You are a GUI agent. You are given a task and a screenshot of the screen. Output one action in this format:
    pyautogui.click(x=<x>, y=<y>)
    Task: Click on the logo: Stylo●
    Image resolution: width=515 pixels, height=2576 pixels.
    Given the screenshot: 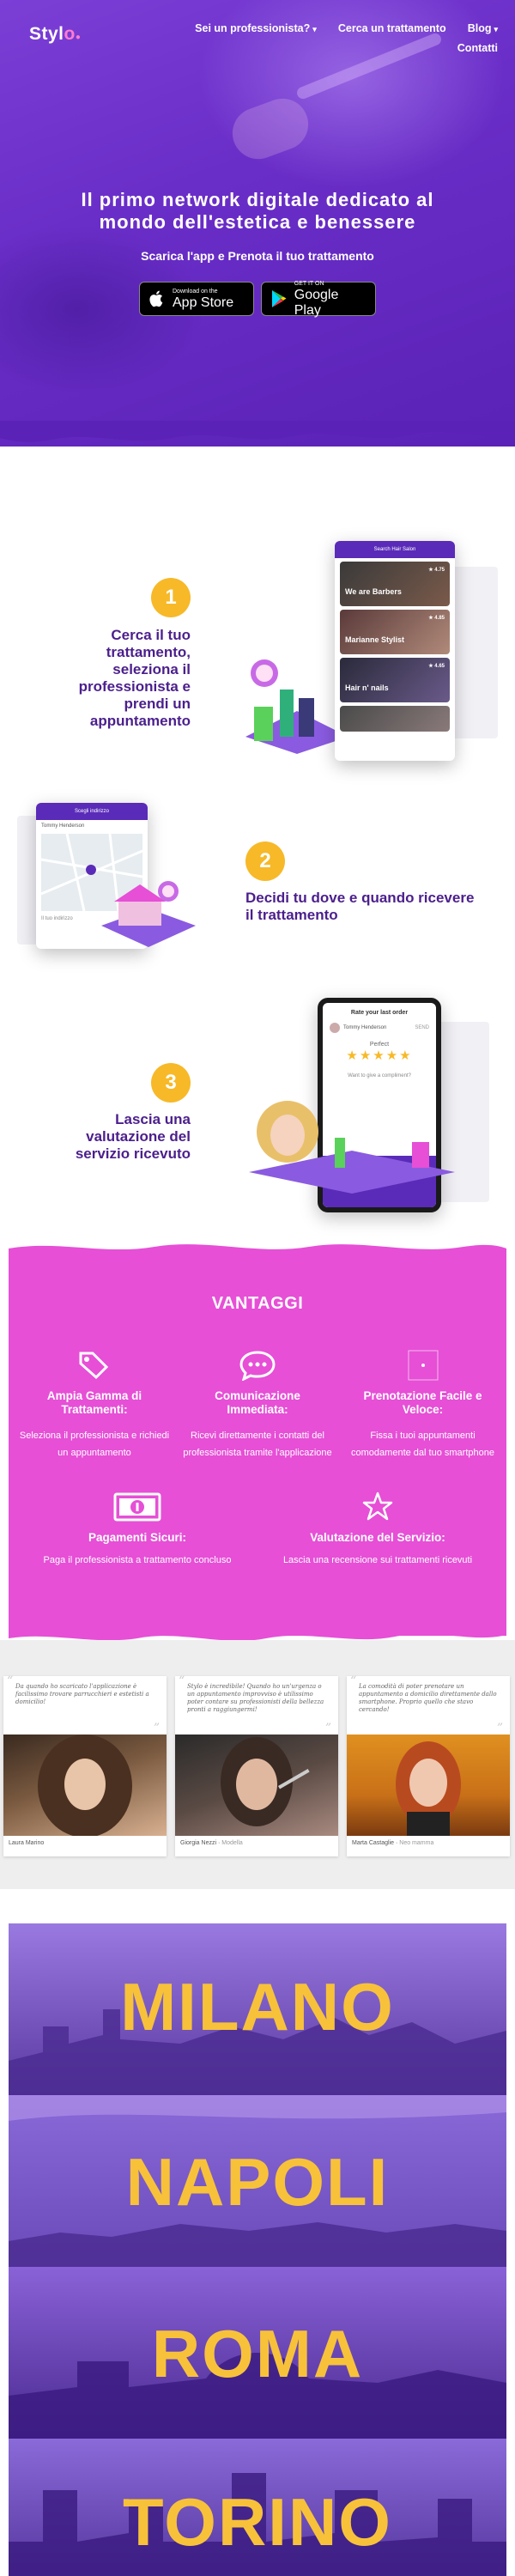 What is the action you would take?
    pyautogui.click(x=55, y=34)
    